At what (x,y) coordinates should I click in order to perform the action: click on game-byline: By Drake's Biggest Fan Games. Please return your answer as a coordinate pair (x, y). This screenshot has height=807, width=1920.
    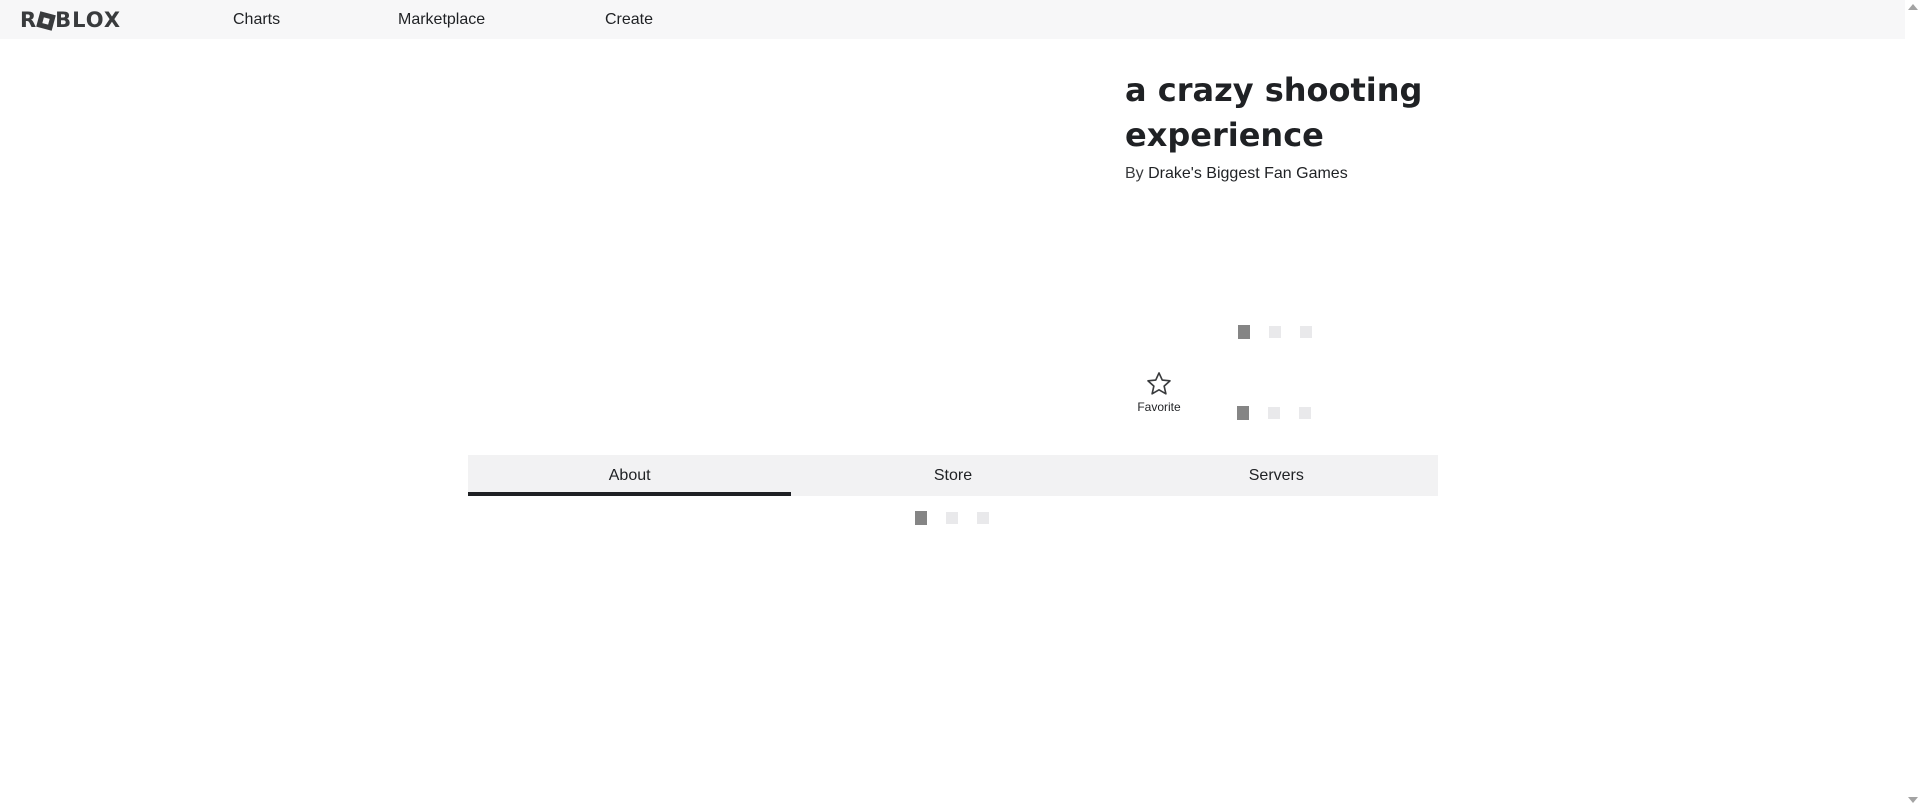
    Looking at the image, I should click on (1236, 174).